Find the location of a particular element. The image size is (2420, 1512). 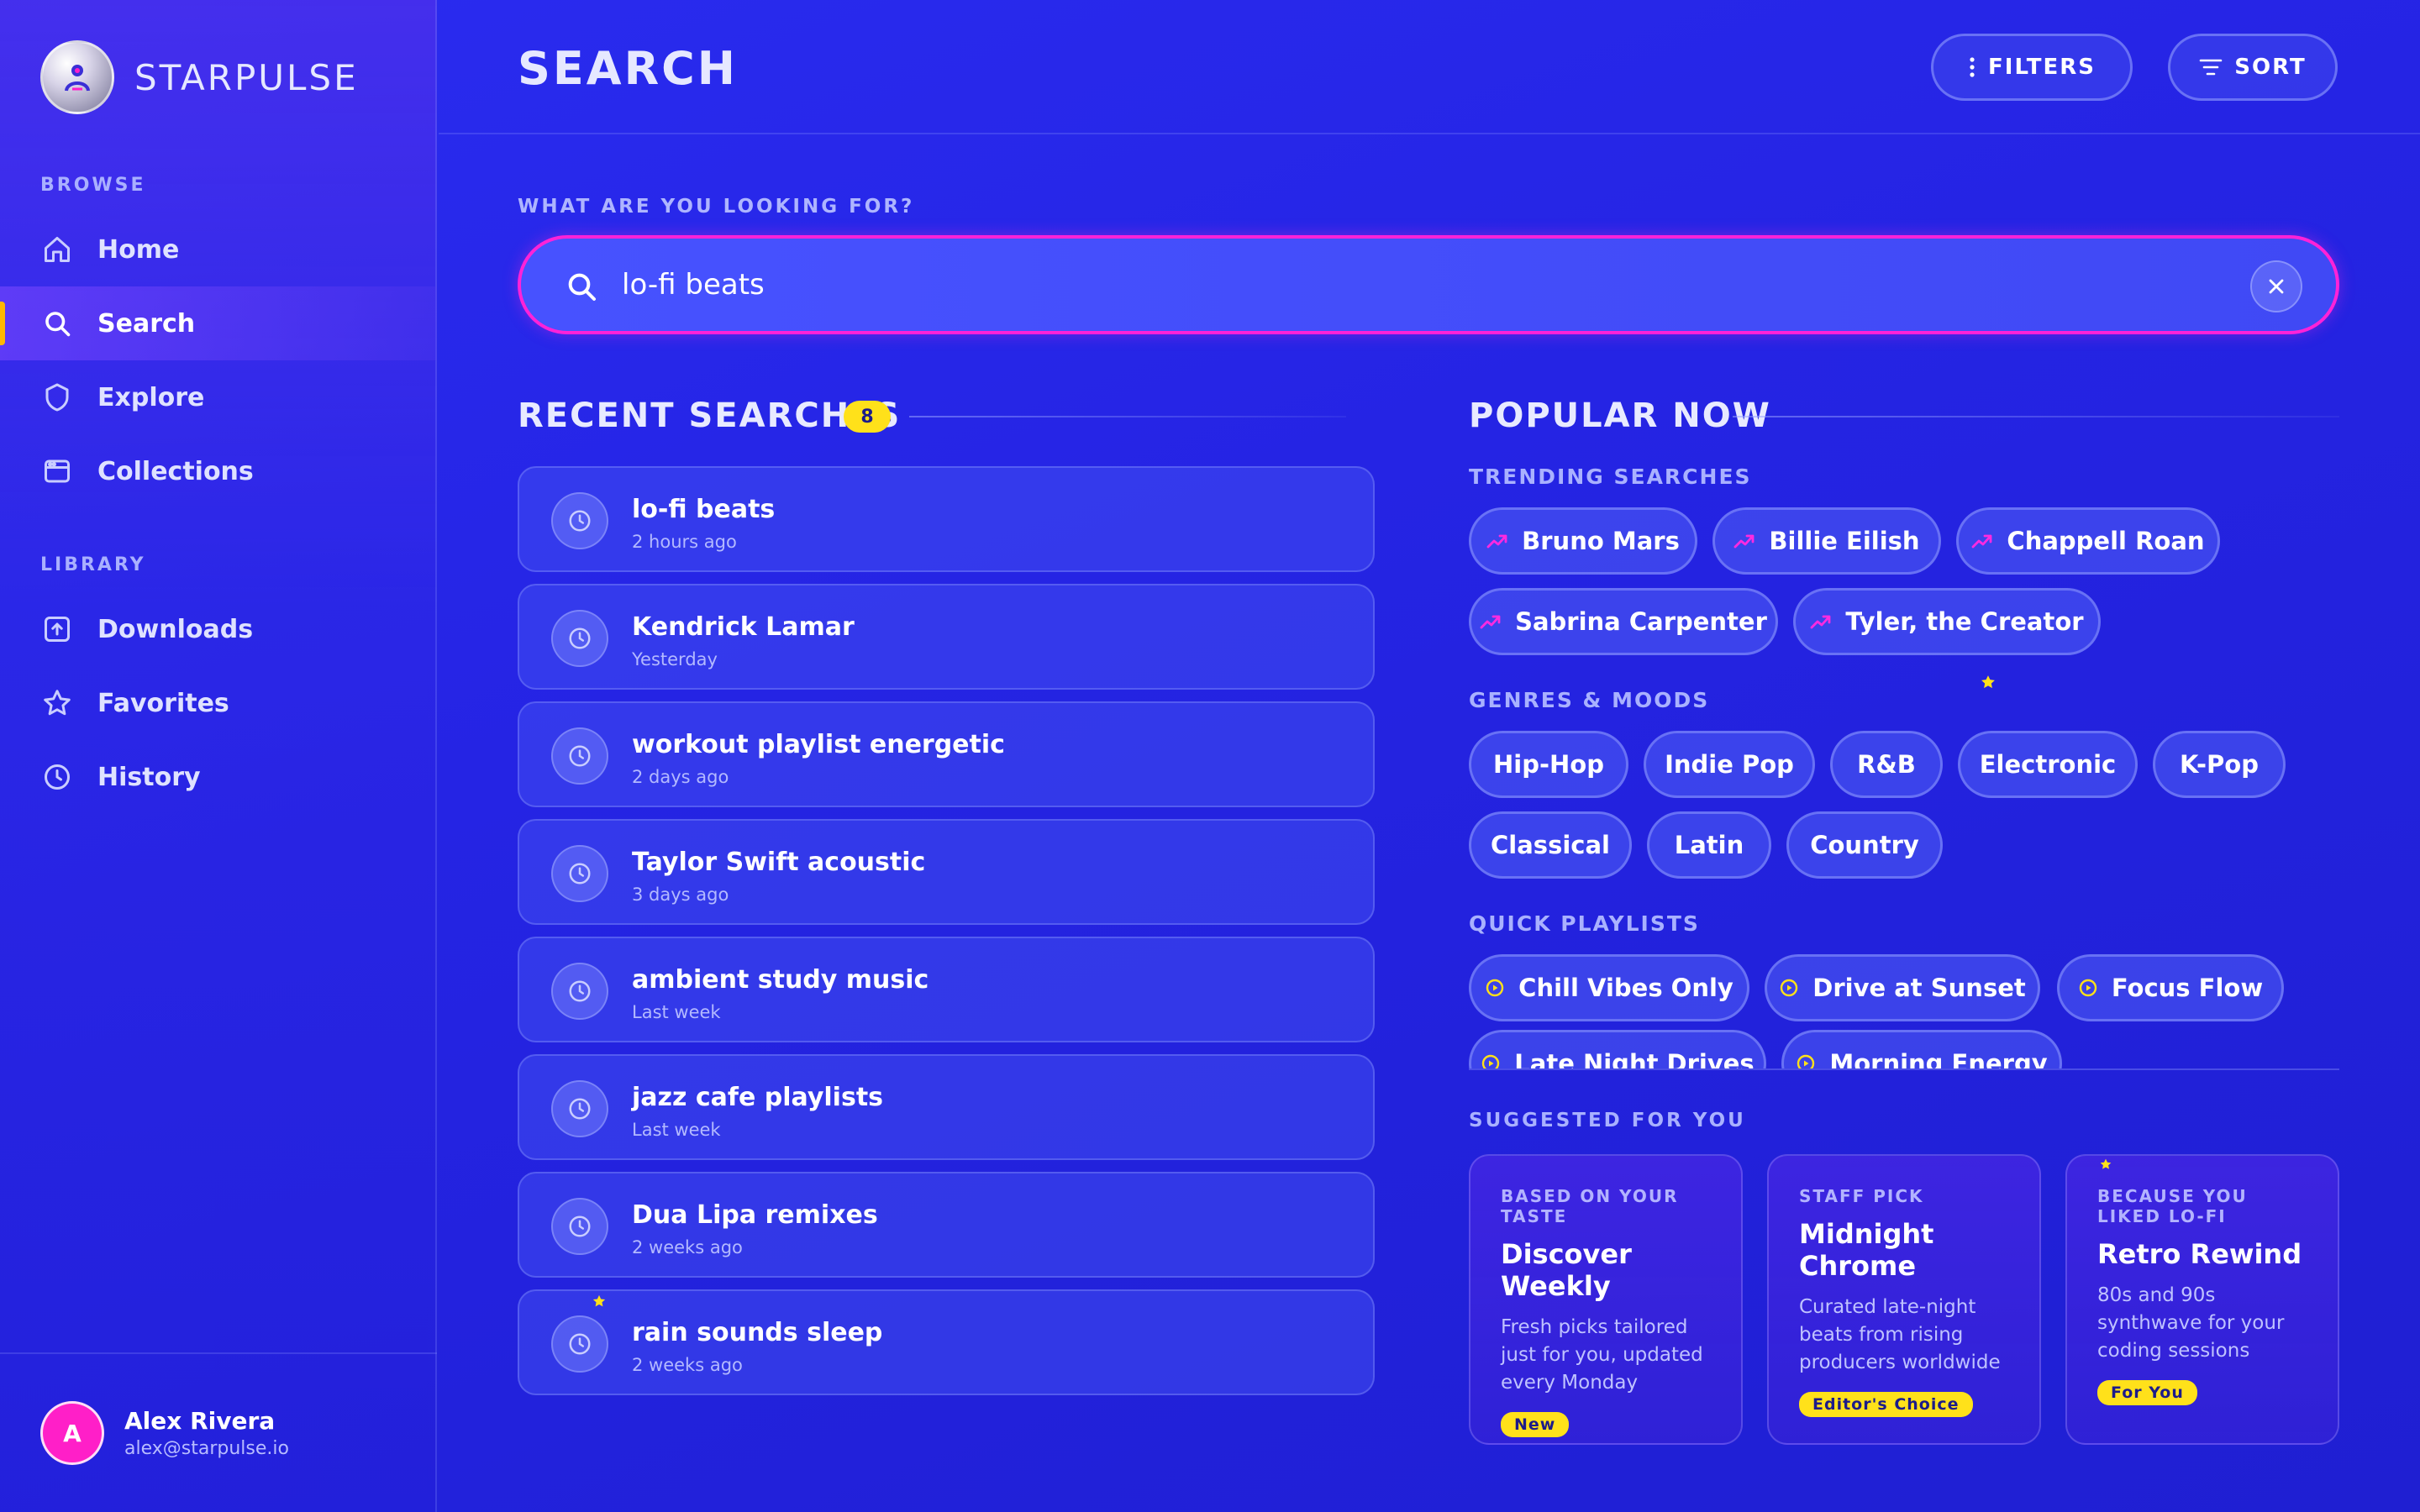

user-email: alex@starpulse.io is located at coordinates (206, 1448).